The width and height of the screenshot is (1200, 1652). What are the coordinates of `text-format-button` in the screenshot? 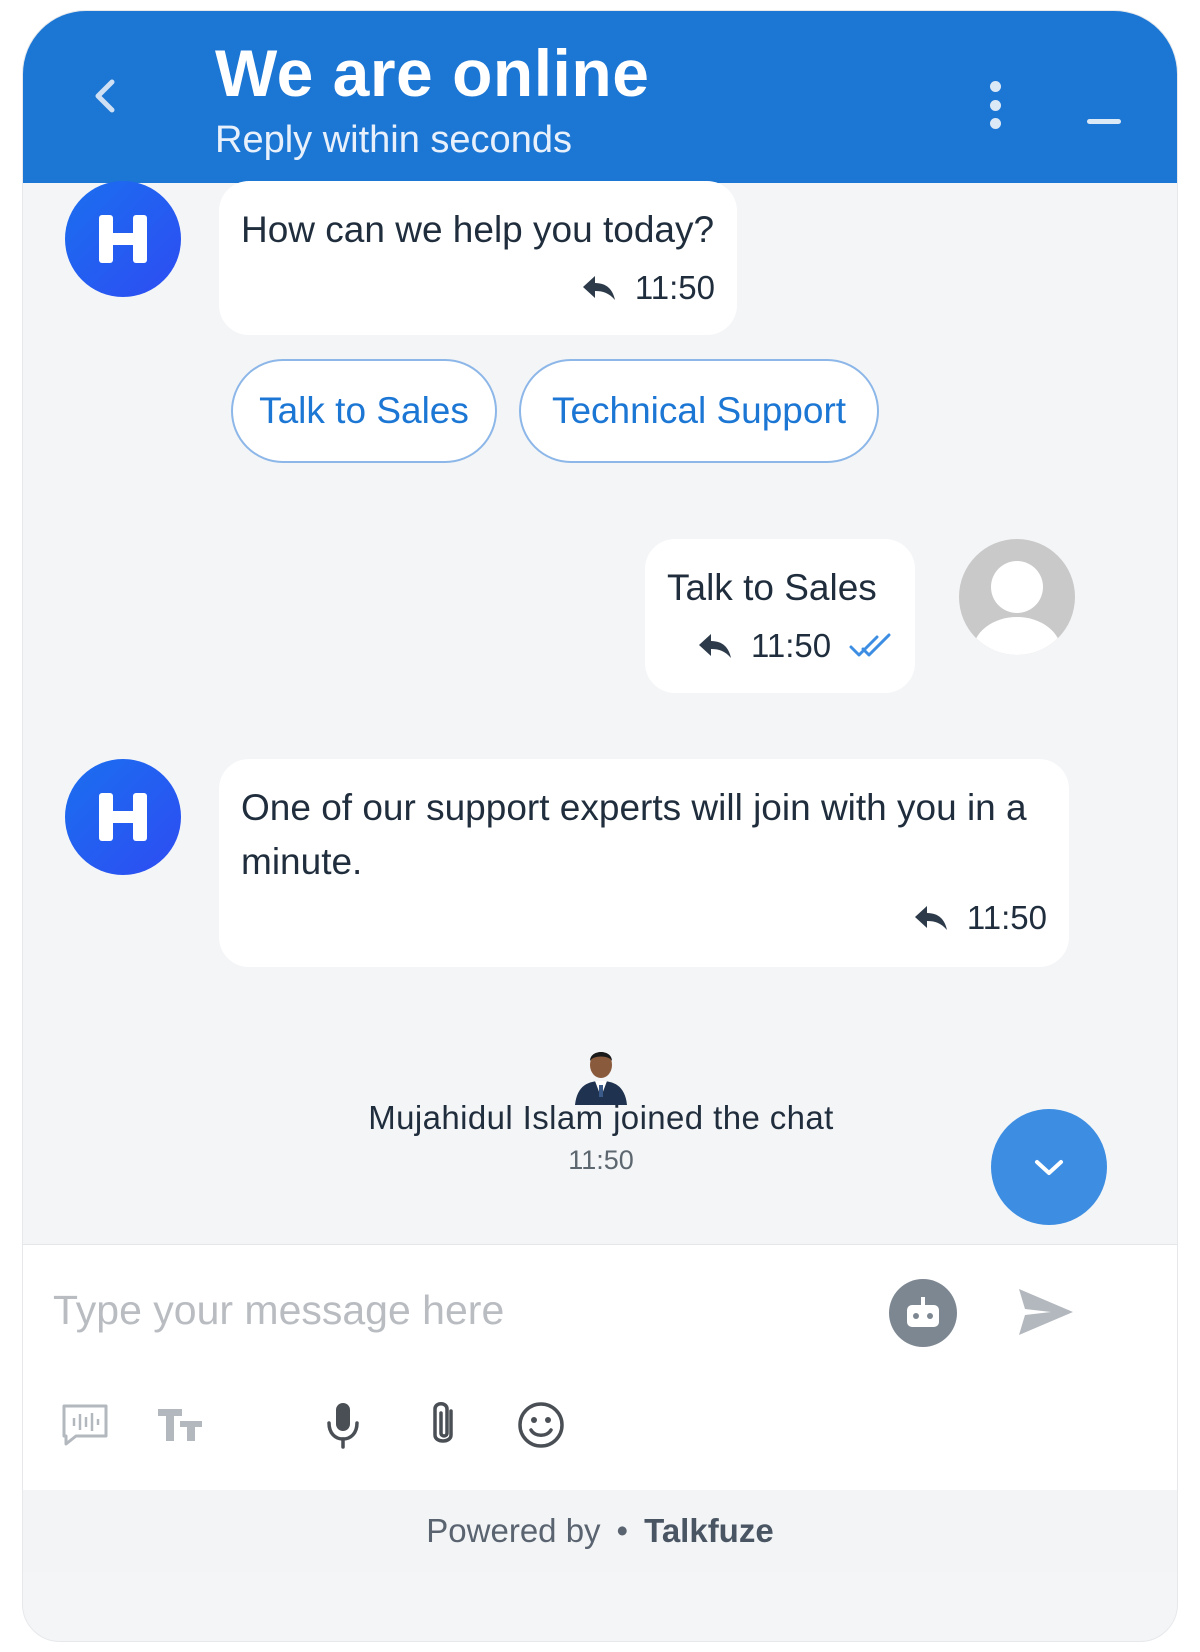 It's located at (181, 1425).